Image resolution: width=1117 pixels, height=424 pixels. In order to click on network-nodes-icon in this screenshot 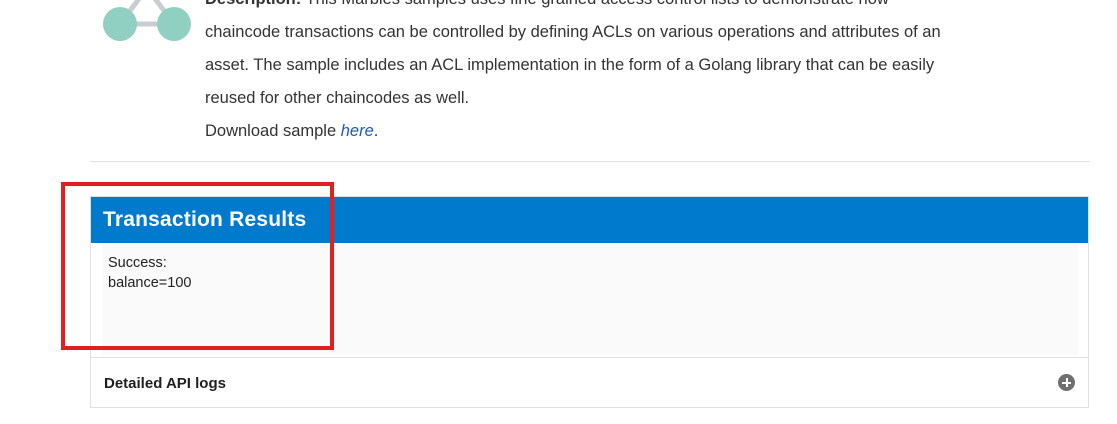, I will do `click(147, 20)`.